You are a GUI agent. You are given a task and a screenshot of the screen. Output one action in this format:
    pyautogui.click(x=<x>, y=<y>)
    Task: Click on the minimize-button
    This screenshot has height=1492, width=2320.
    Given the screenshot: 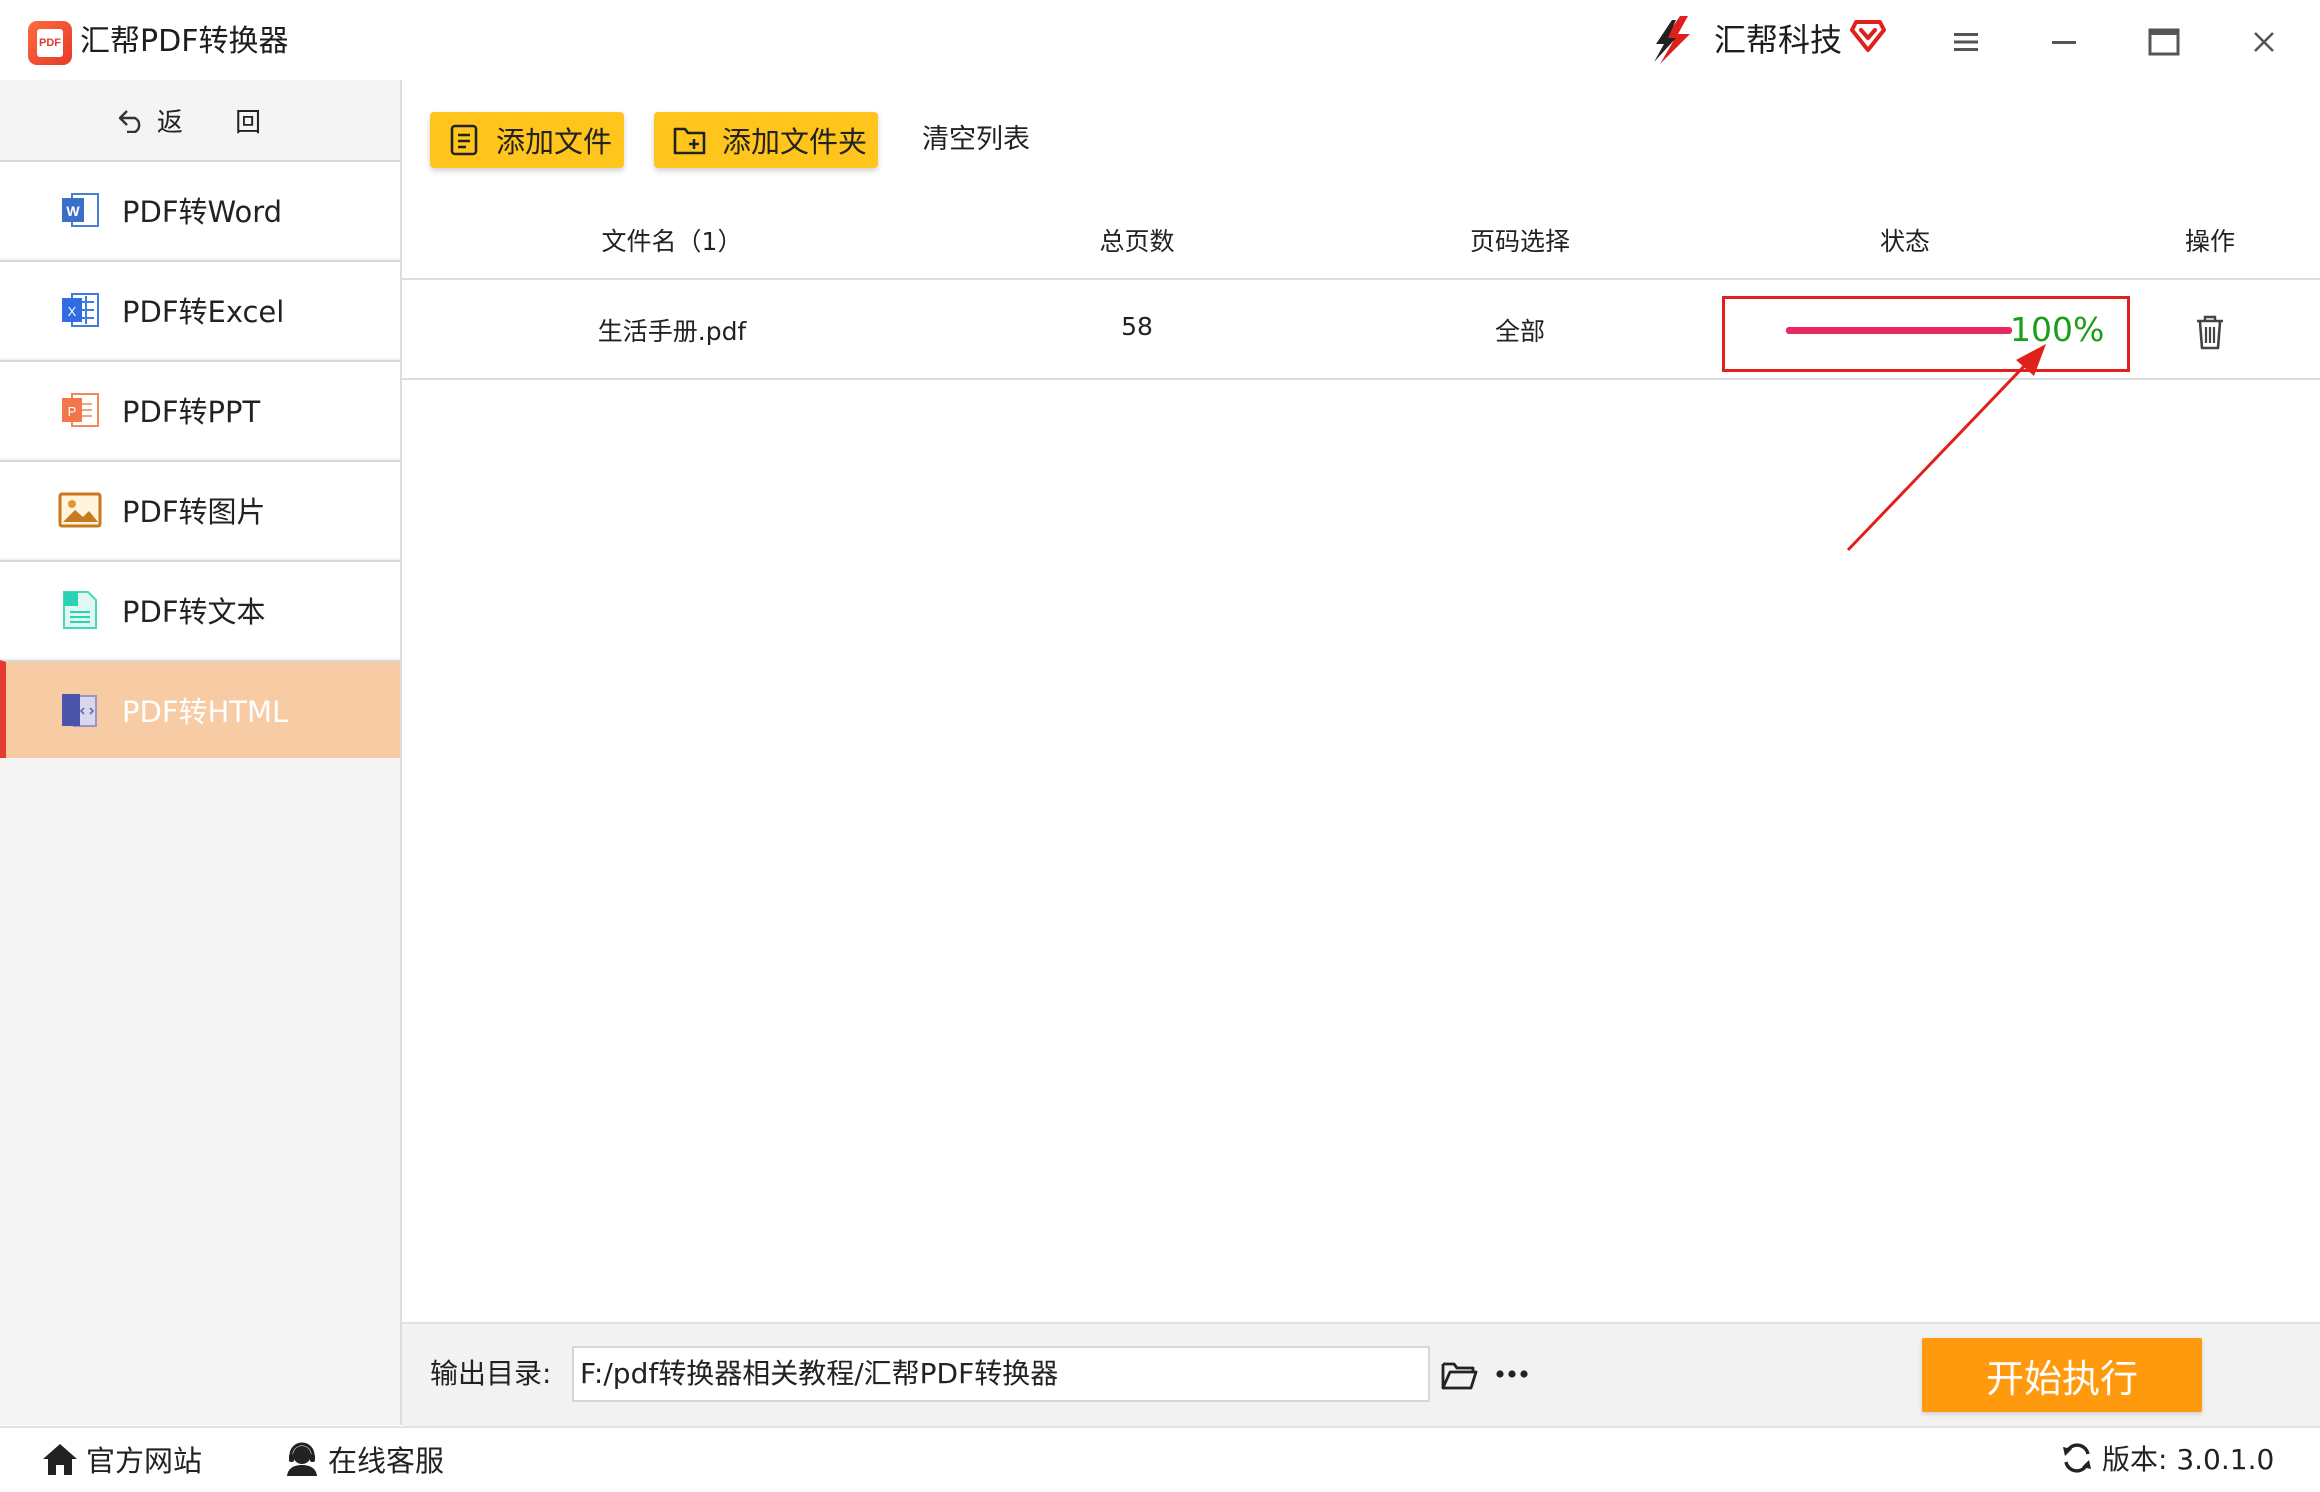 What is the action you would take?
    pyautogui.click(x=2064, y=42)
    